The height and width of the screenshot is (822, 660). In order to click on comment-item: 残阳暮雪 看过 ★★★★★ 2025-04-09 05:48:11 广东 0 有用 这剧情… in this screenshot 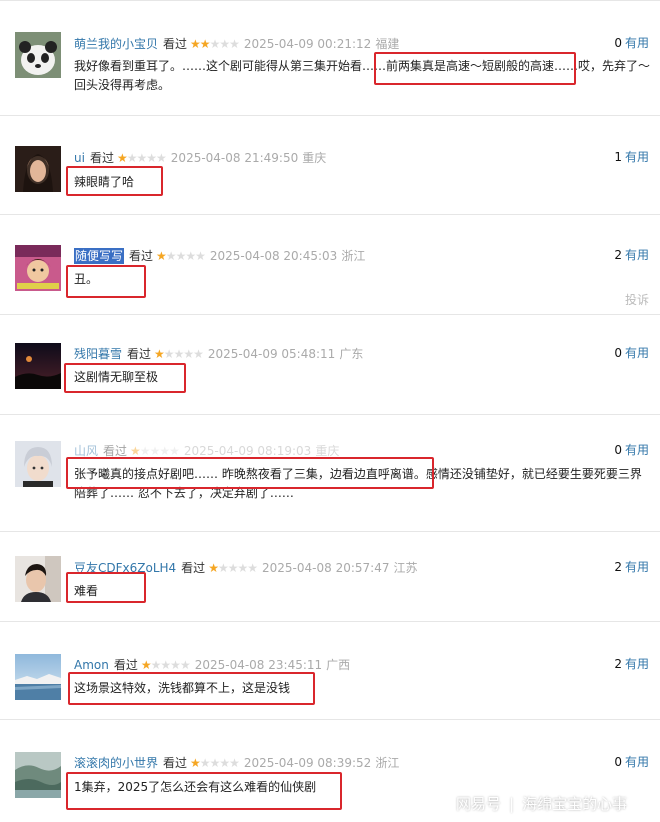, I will do `click(330, 365)`.